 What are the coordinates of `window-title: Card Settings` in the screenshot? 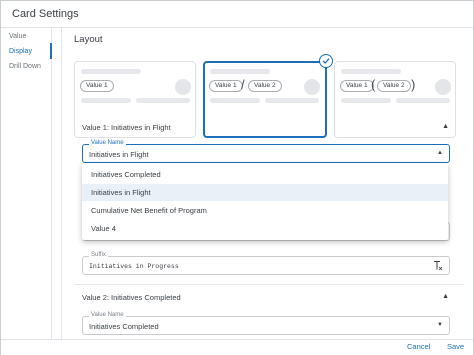 It's located at (45, 14).